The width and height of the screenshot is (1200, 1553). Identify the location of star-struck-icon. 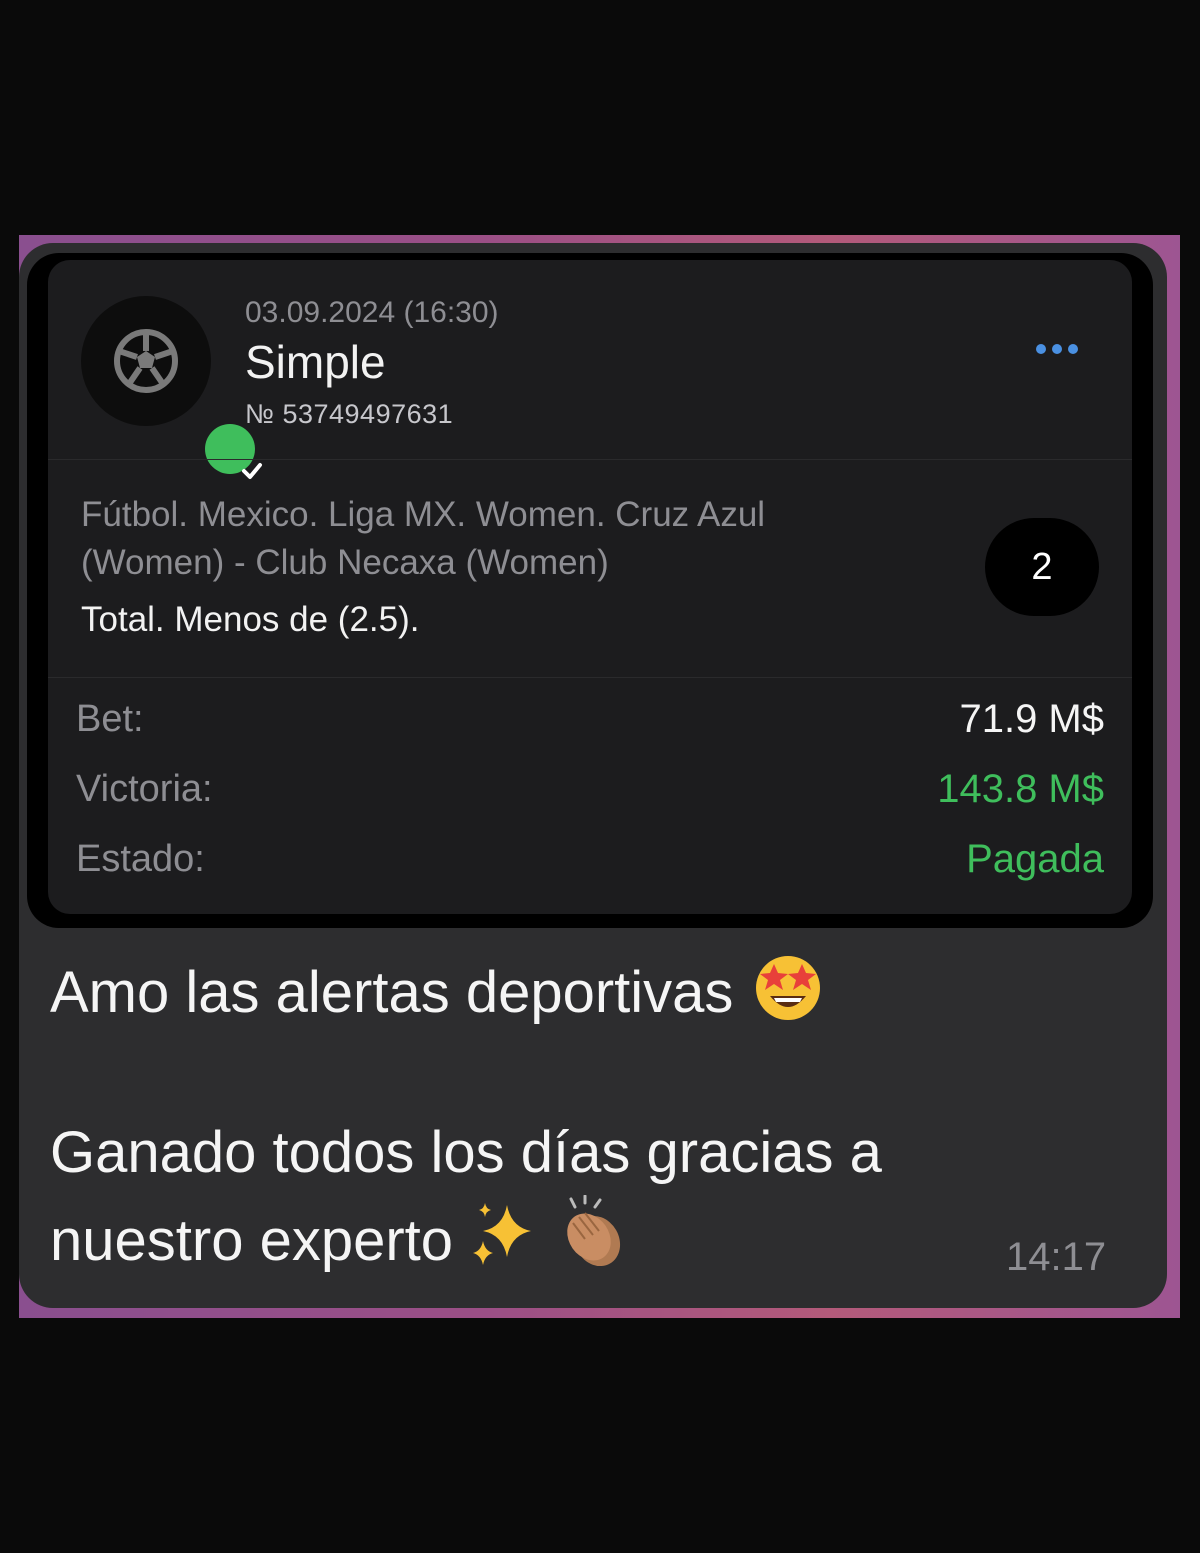
(788, 996).